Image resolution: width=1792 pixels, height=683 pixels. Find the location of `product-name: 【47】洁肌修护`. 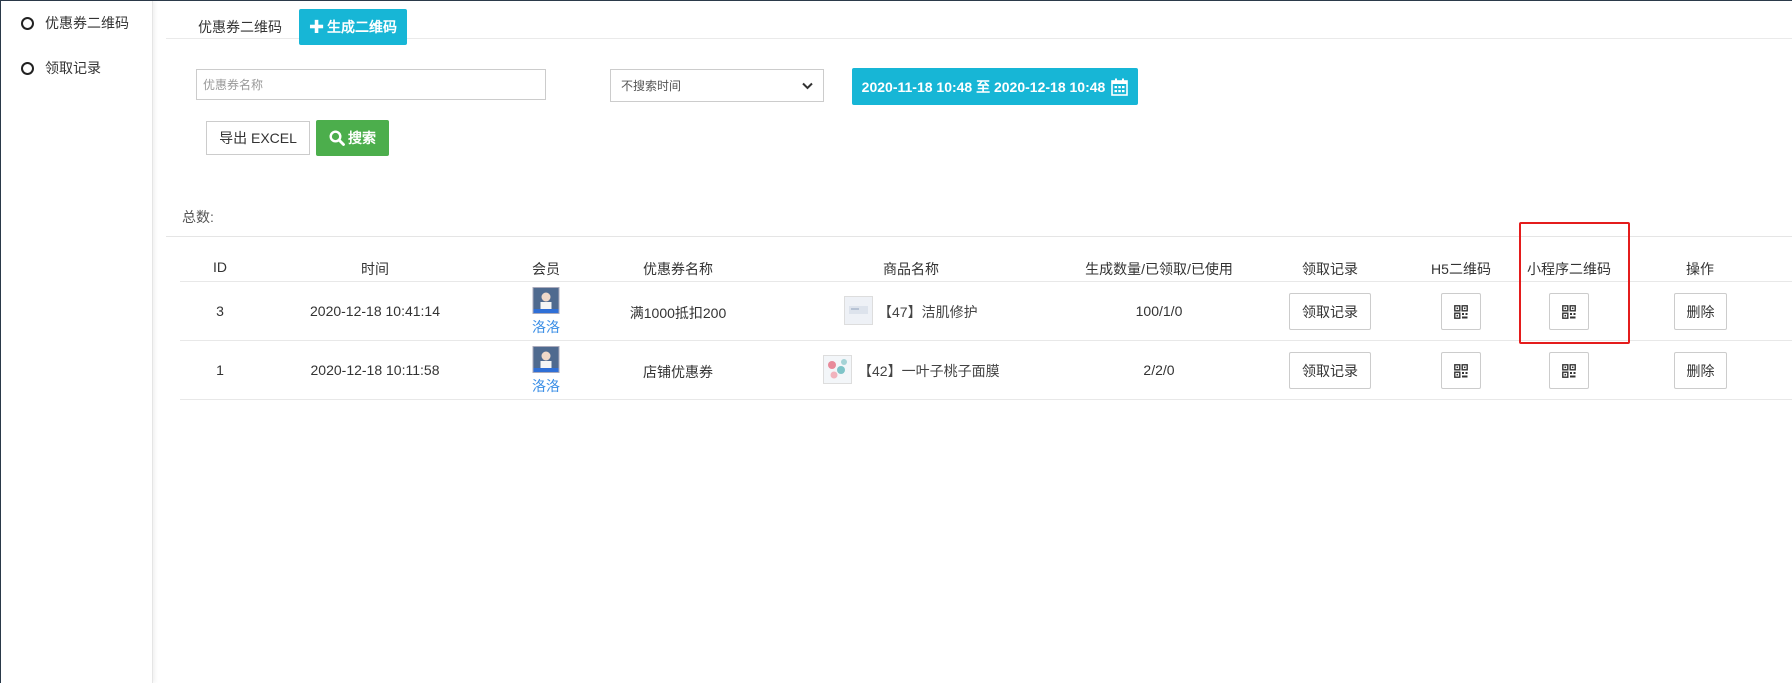

product-name: 【47】洁肌修护 is located at coordinates (928, 312).